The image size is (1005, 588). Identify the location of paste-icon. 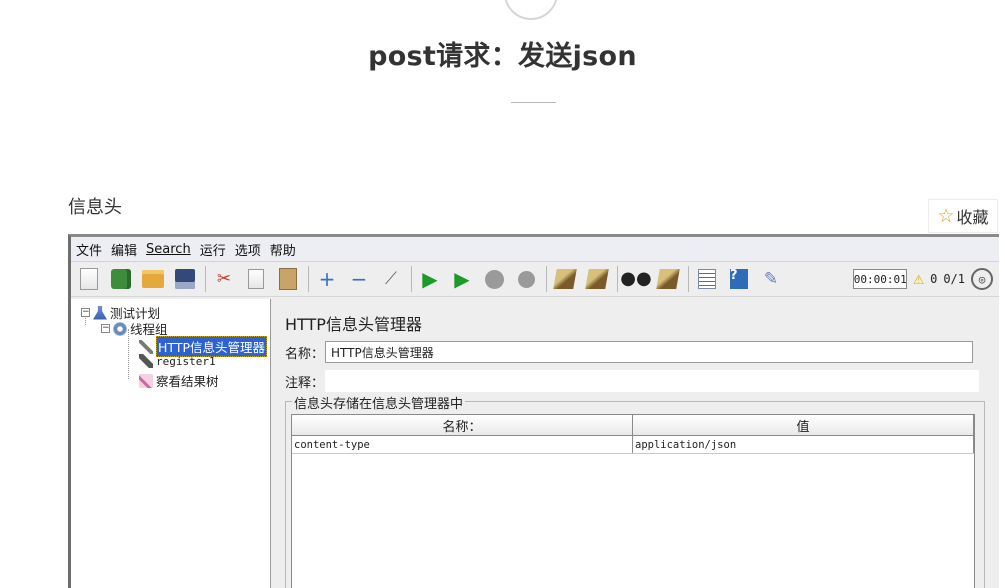
(288, 279).